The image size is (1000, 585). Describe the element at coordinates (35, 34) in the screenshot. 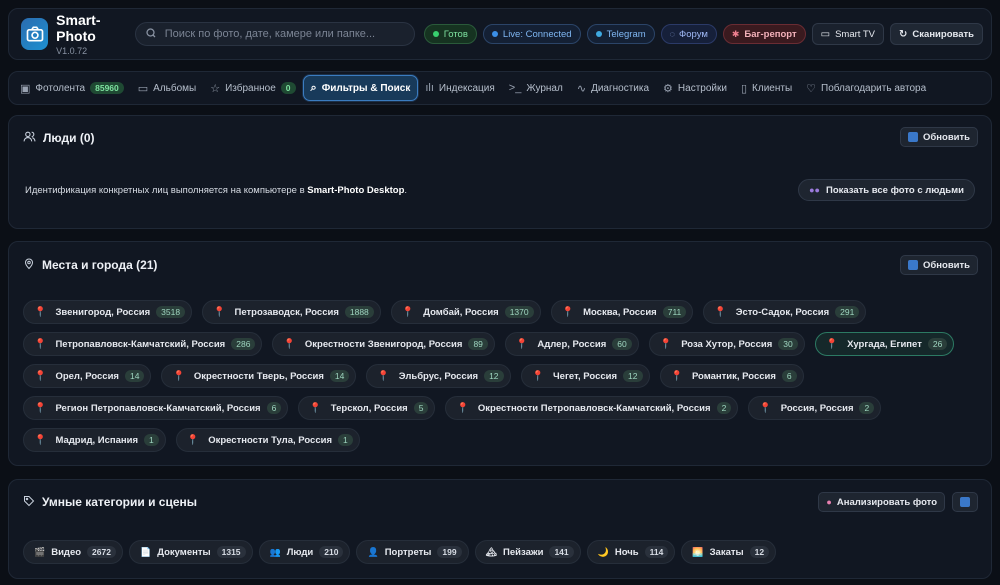

I see `camera-logo-icon` at that location.